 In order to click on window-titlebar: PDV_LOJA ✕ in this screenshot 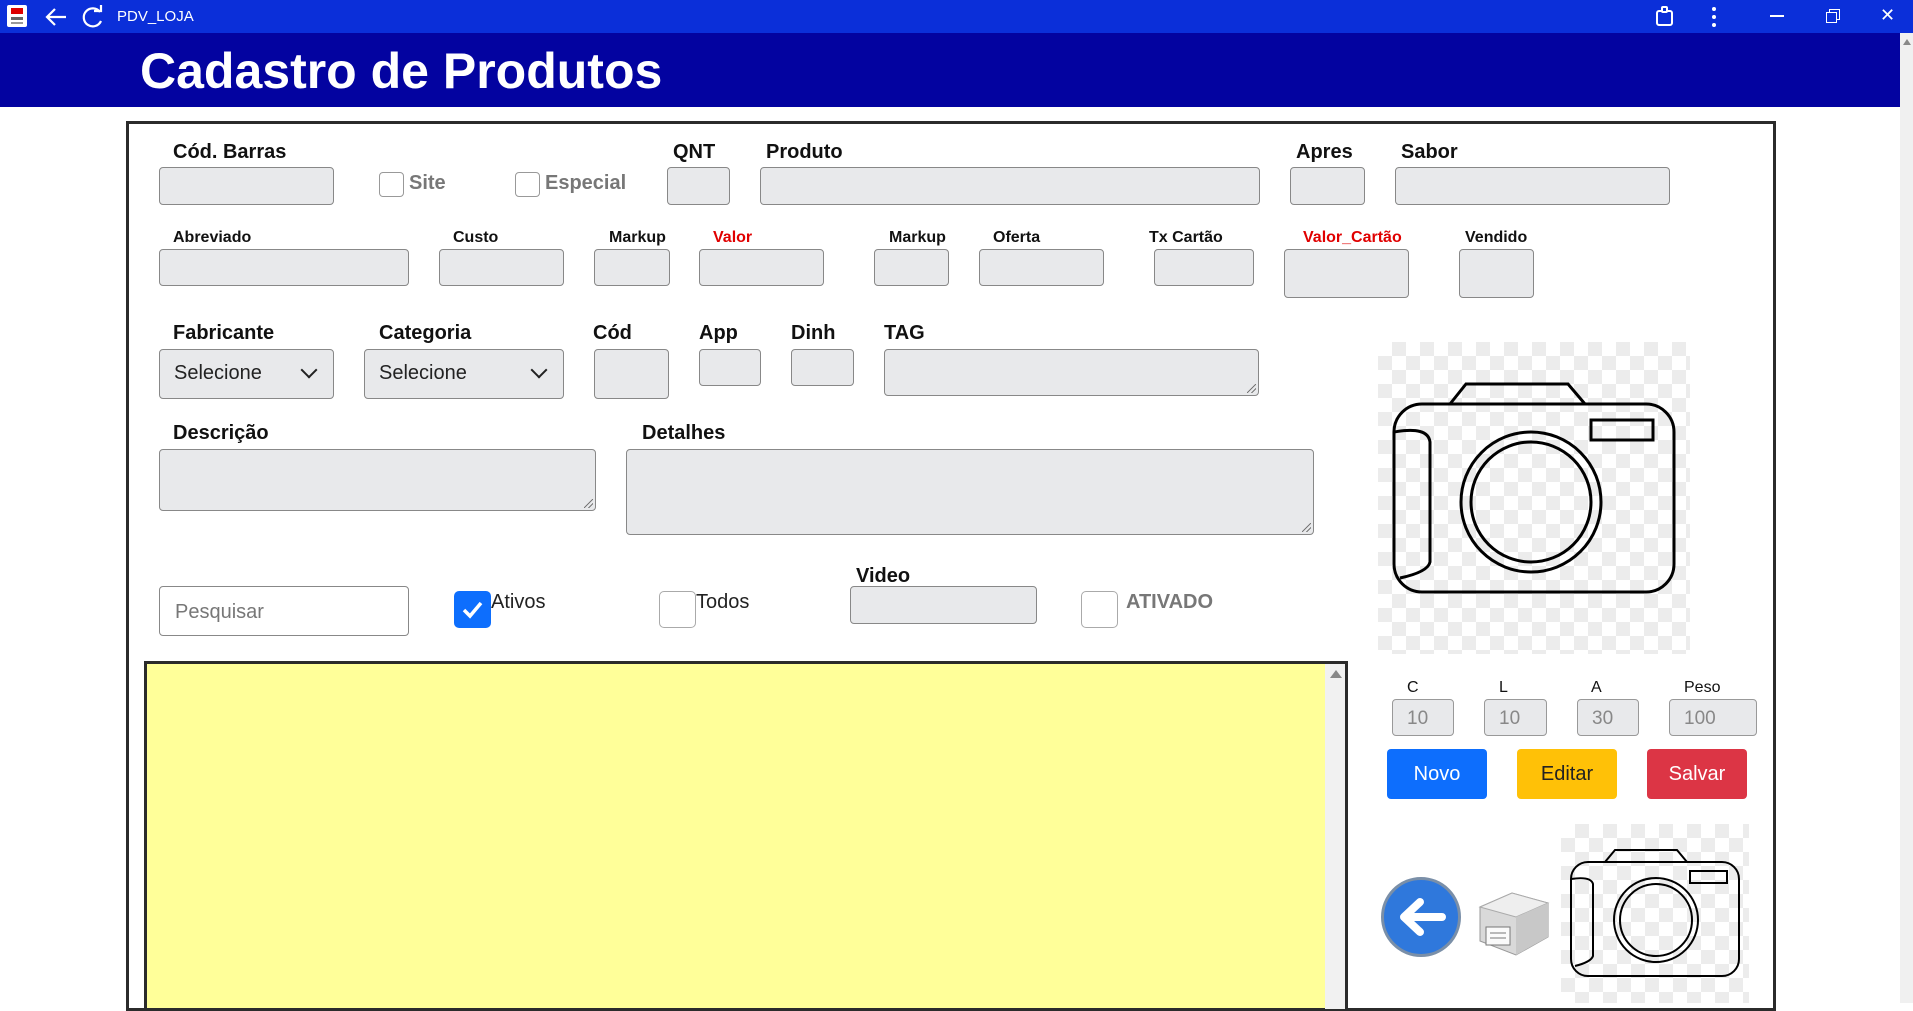, I will do `click(956, 16)`.